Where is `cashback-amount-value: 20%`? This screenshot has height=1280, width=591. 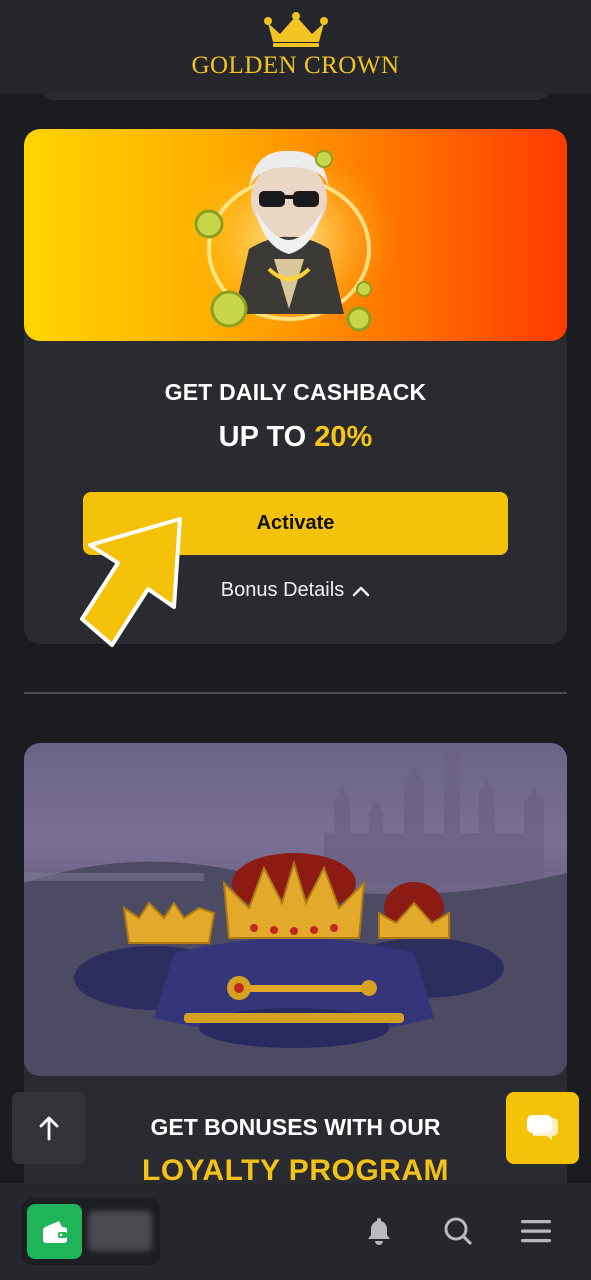 cashback-amount-value: 20% is located at coordinates (343, 437).